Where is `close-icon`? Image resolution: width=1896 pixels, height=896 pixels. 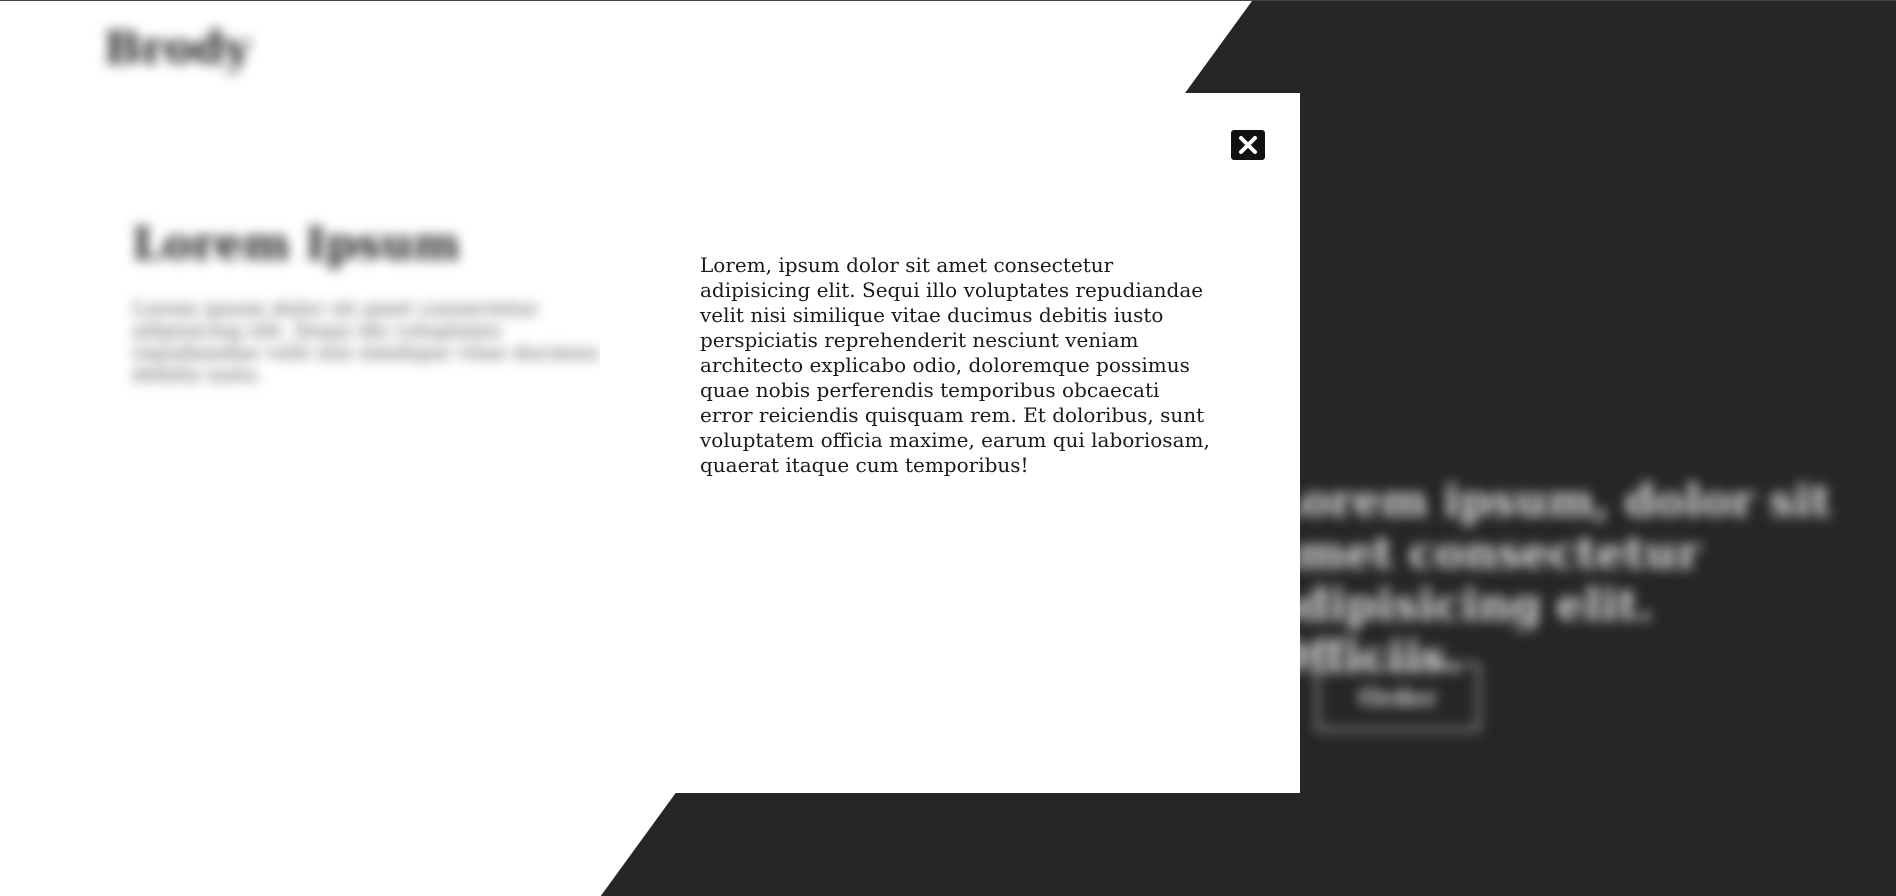 close-icon is located at coordinates (1248, 145).